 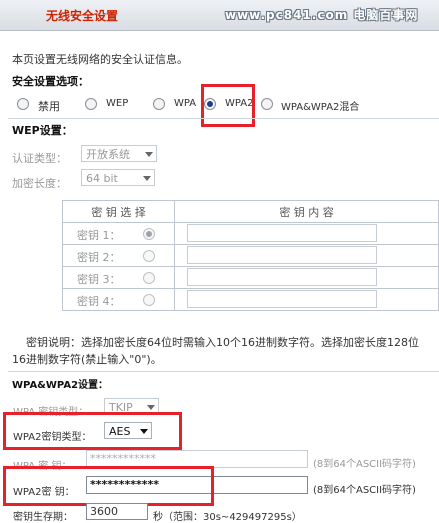 I want to click on key-2-label: 密钥 2：, so click(x=99, y=257).